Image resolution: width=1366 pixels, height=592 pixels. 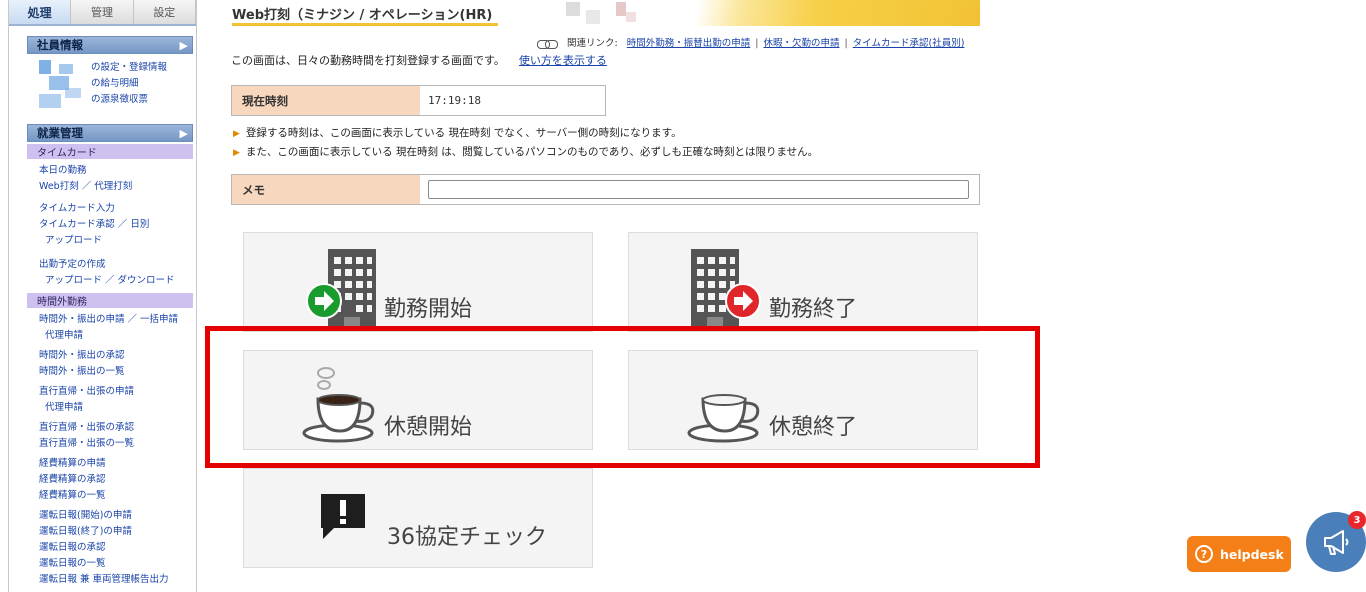 What do you see at coordinates (418, 400) in the screenshot?
I see `break-start-button: 休憩開始` at bounding box center [418, 400].